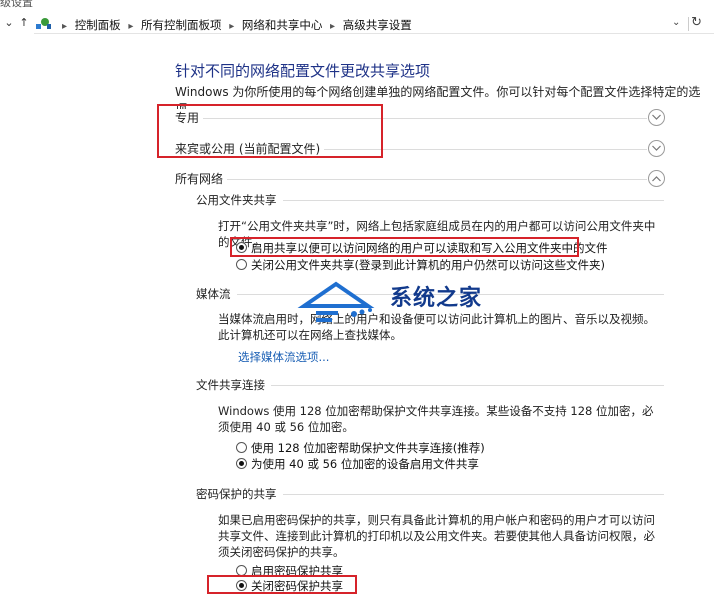 The height and width of the screenshot is (603, 720). What do you see at coordinates (368, 448) in the screenshot?
I see `file-sharing-128-label: 使用 128 位加密帮助保护文件共享连接(推荐)` at bounding box center [368, 448].